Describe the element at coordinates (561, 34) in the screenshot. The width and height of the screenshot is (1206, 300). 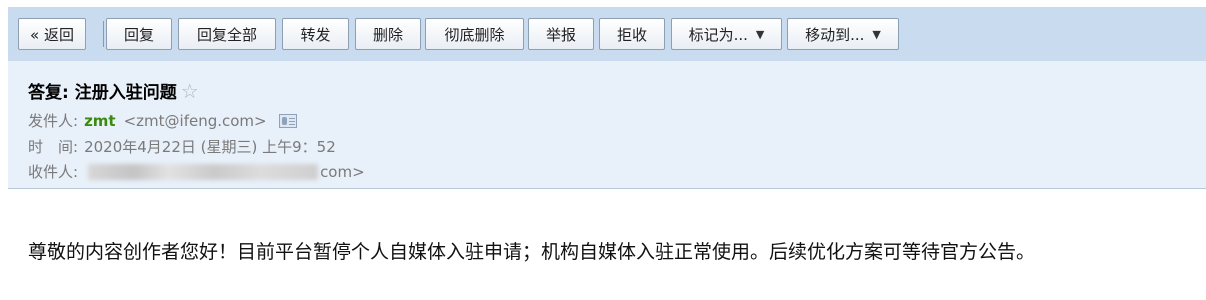
I see `report-button: 举报` at that location.